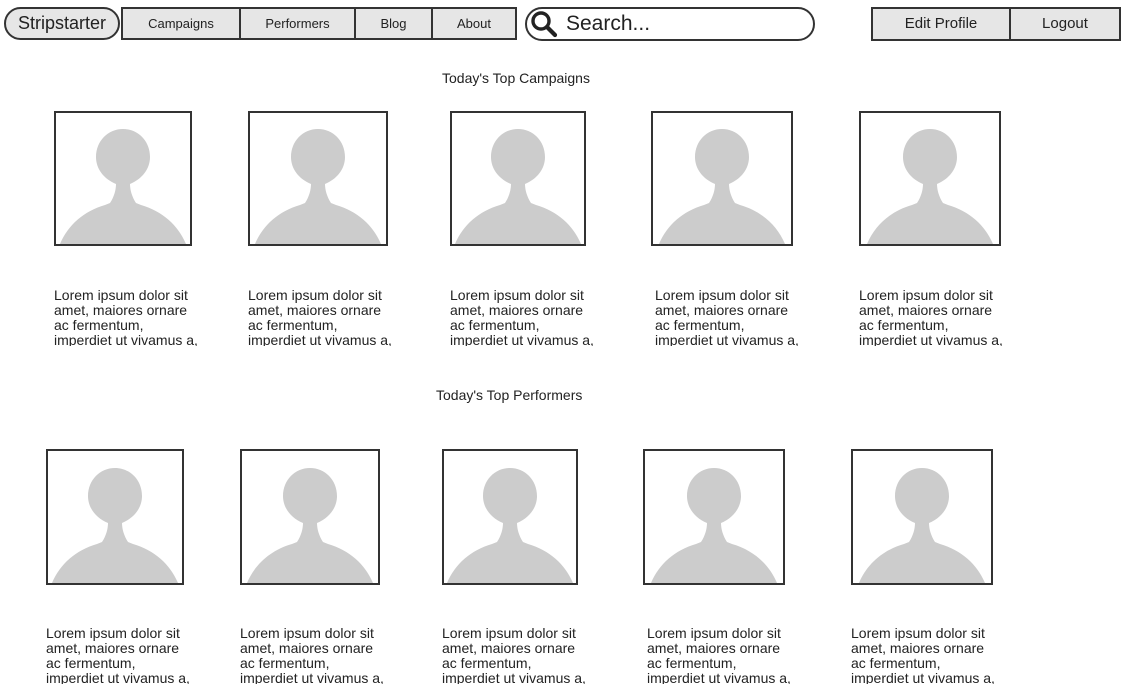 The width and height of the screenshot is (1122, 690). Describe the element at coordinates (62, 23) in the screenshot. I see `logo-button: Stripstarter` at that location.